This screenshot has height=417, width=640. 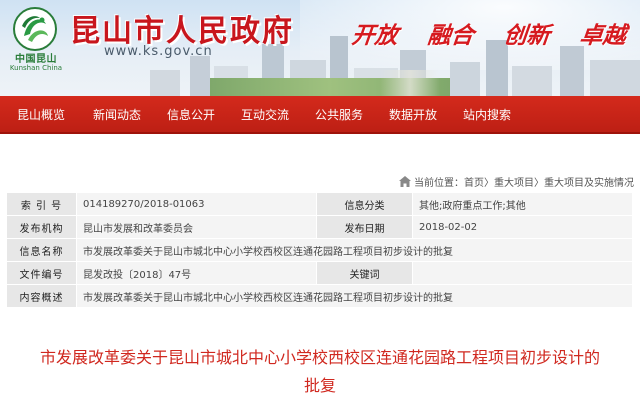 I want to click on slogan-2: 融合, so click(x=451, y=35).